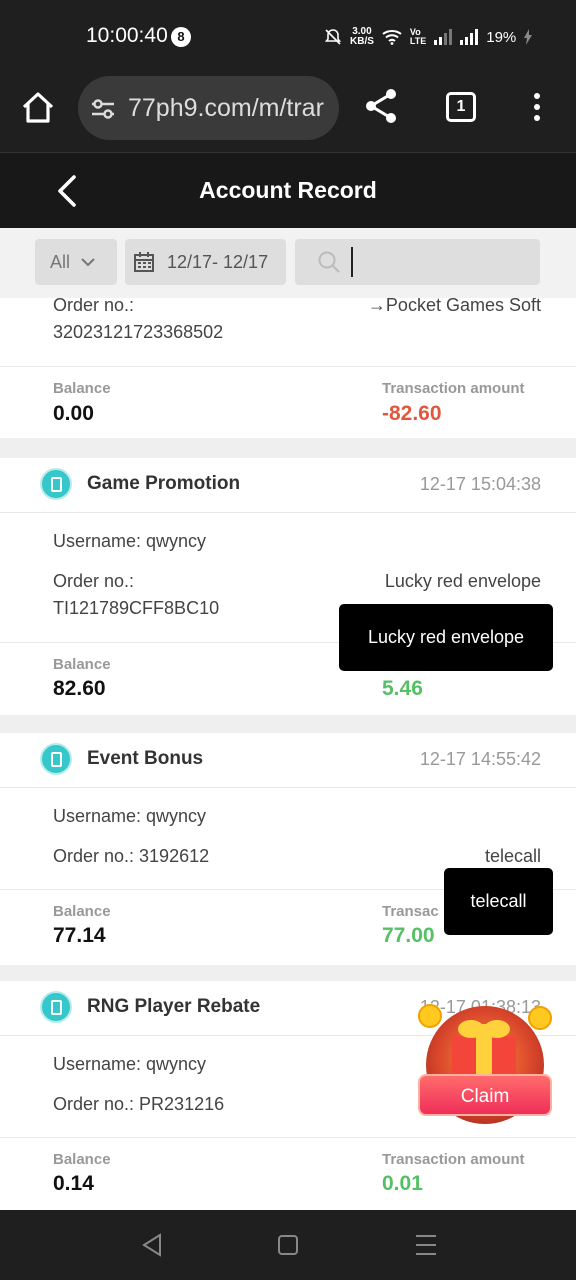 Image resolution: width=576 pixels, height=1280 pixels. Describe the element at coordinates (73, 1183) in the screenshot. I see `balance-value: 0.14` at that location.